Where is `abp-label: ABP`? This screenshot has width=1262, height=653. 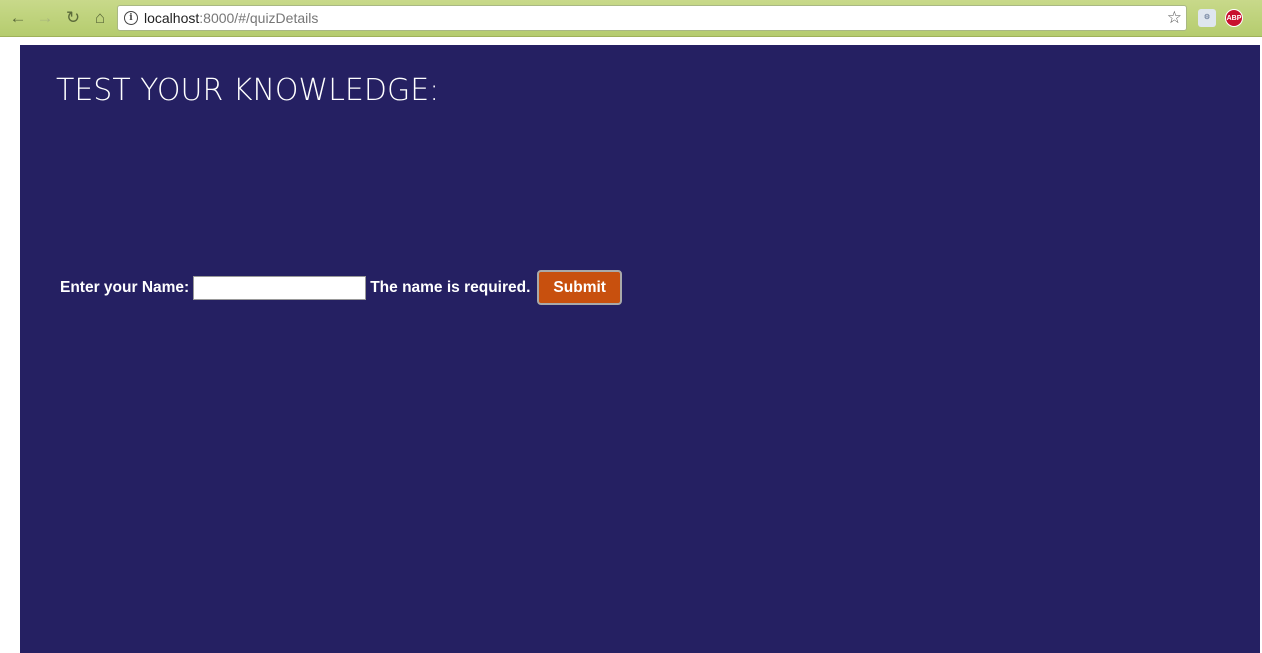
abp-label: ABP is located at coordinates (1234, 18).